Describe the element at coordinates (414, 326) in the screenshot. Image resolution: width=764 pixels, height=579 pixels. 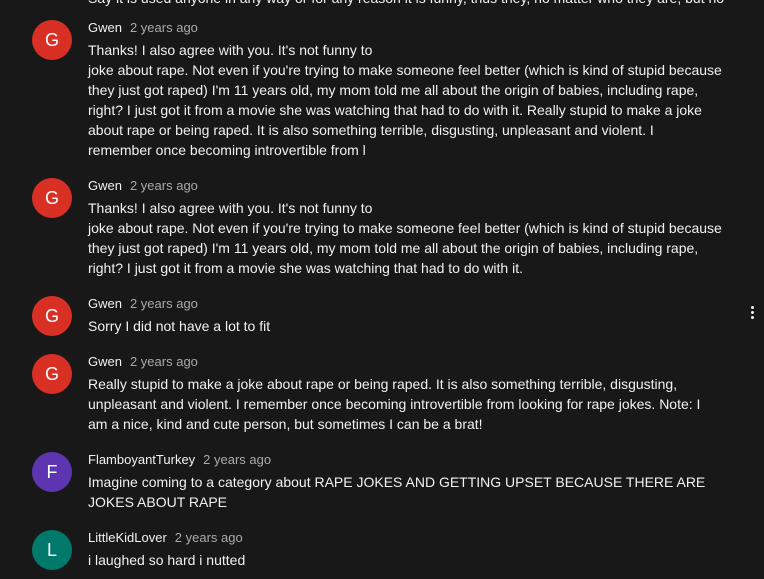
I see `comment-text: Sorry I did not have a lot to fit` at that location.